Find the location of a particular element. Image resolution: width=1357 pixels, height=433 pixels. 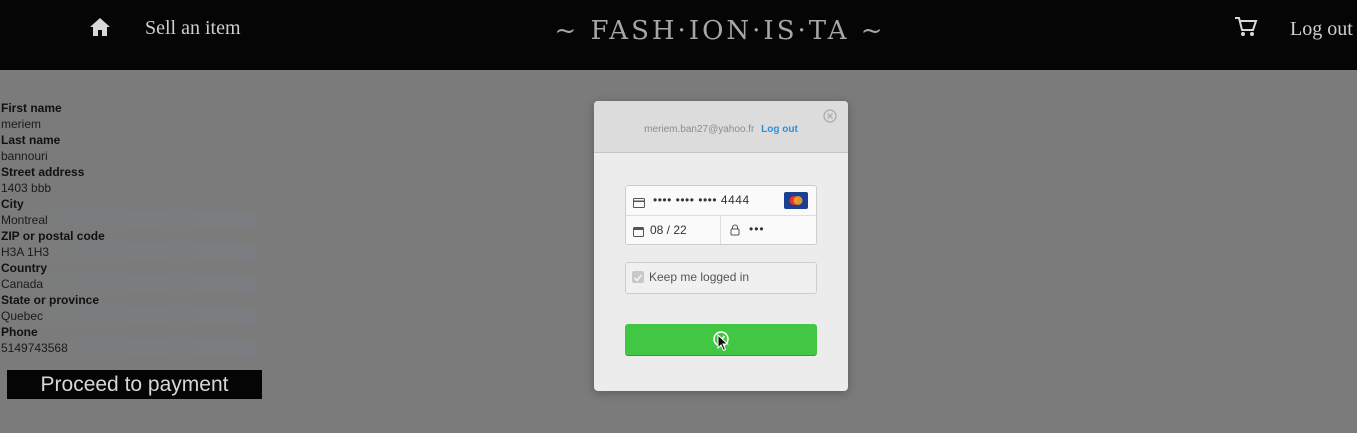

city-field: Montreal is located at coordinates (128, 220).